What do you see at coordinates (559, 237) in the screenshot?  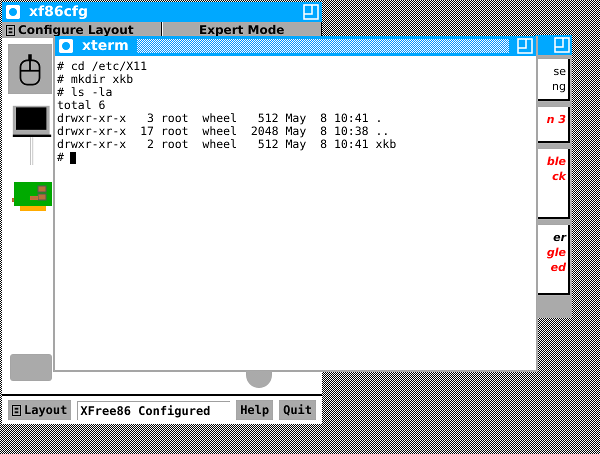 I see `card-text: er` at bounding box center [559, 237].